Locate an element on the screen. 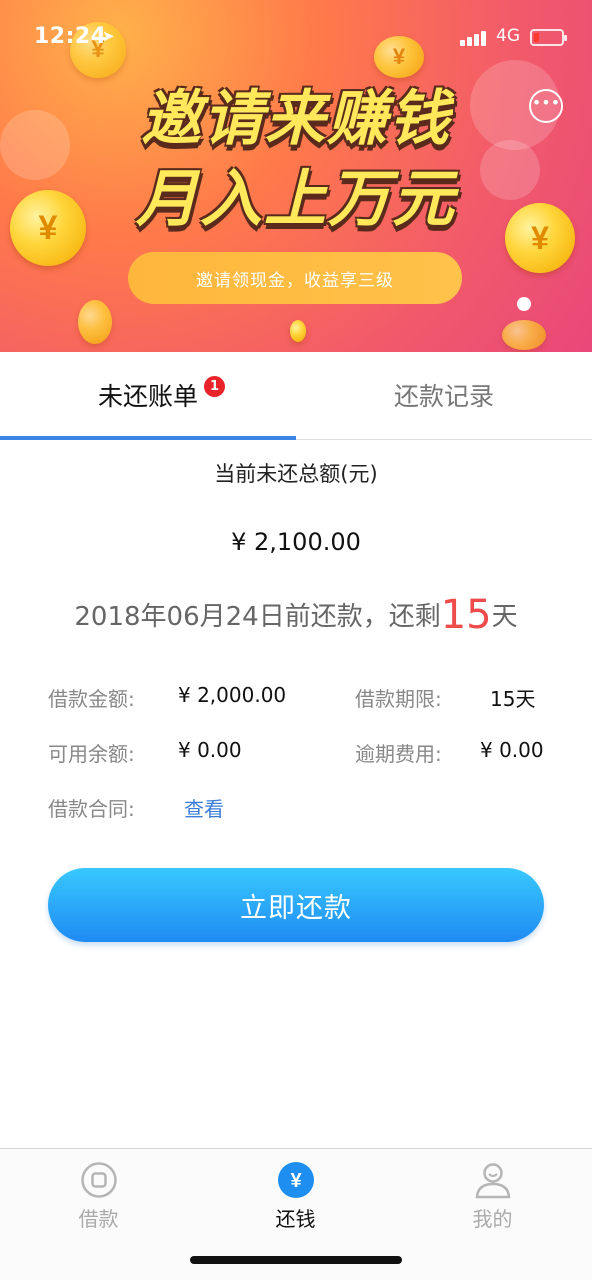  due-date-notice: 2018年06月24日前还款，还剩15天 is located at coordinates (296, 615).